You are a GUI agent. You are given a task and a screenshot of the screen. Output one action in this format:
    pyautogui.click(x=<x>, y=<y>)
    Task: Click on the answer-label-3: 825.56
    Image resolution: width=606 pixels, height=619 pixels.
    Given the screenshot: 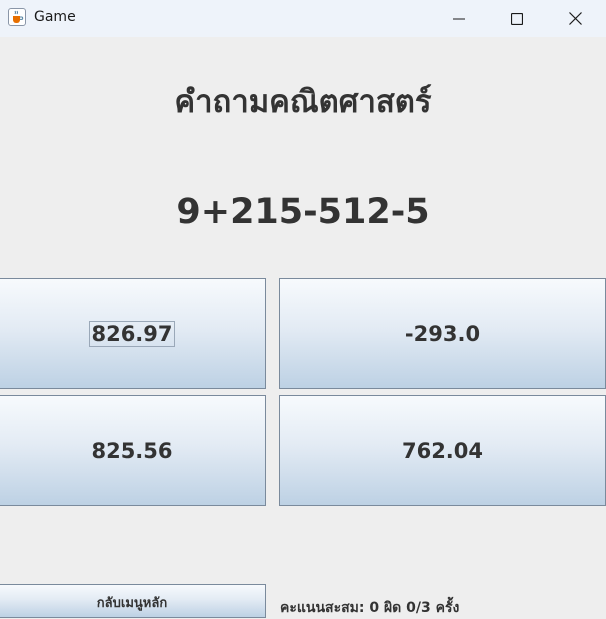 What is the action you would take?
    pyautogui.click(x=132, y=450)
    